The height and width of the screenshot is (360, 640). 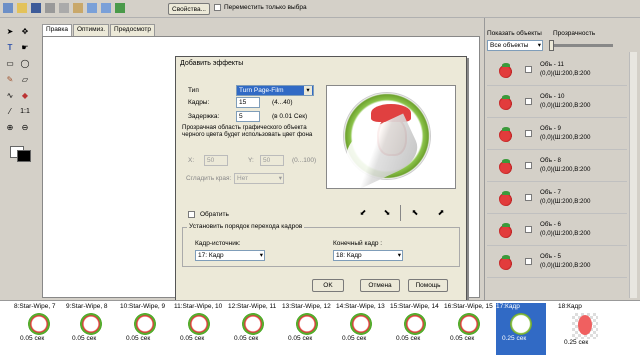 I want to click on copy-icon, so click(x=64, y=8).